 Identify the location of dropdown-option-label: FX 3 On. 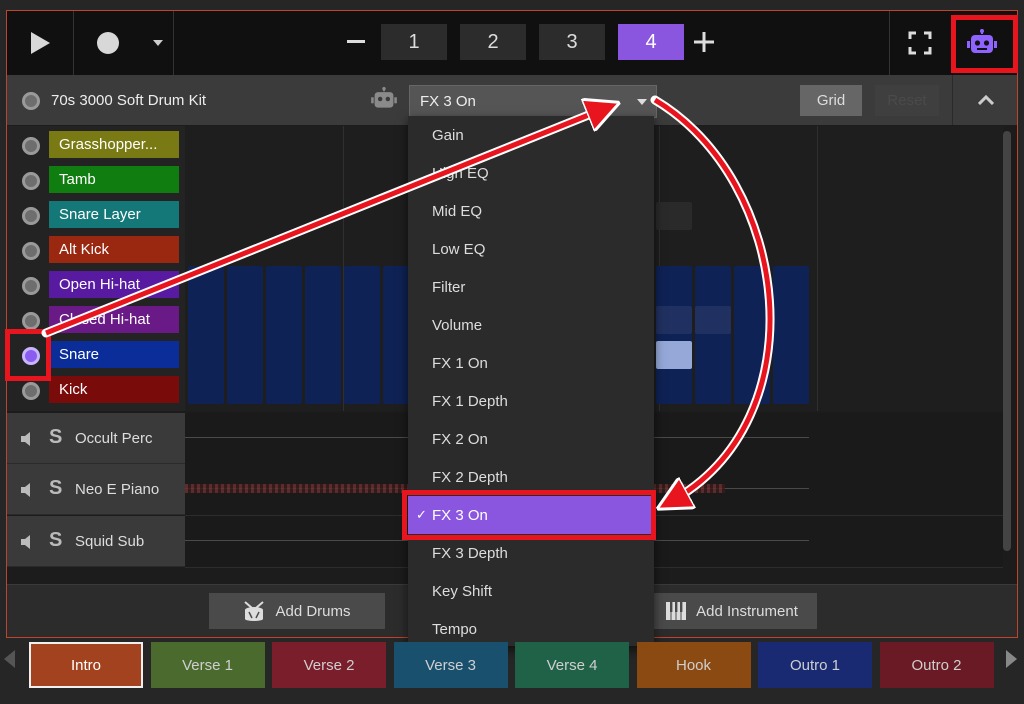
(460, 515).